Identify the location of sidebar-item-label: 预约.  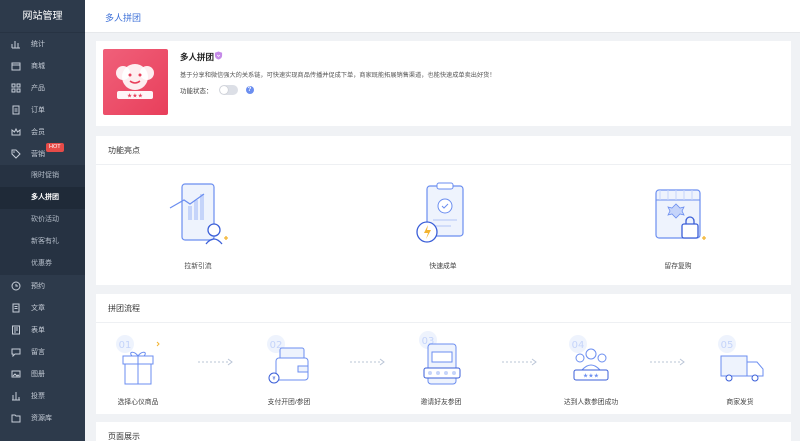
(38, 286).